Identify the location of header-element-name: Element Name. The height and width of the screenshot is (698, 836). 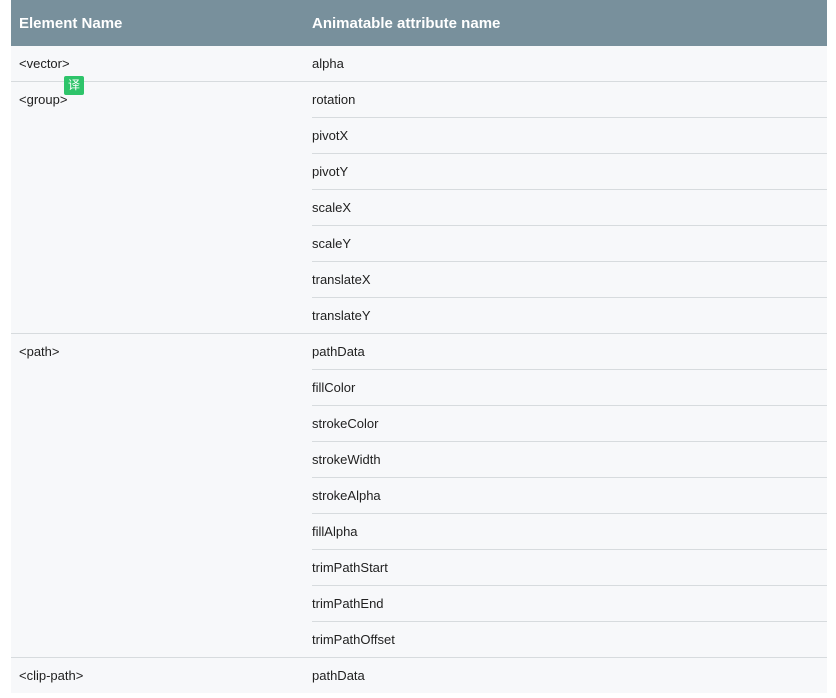
(71, 23).